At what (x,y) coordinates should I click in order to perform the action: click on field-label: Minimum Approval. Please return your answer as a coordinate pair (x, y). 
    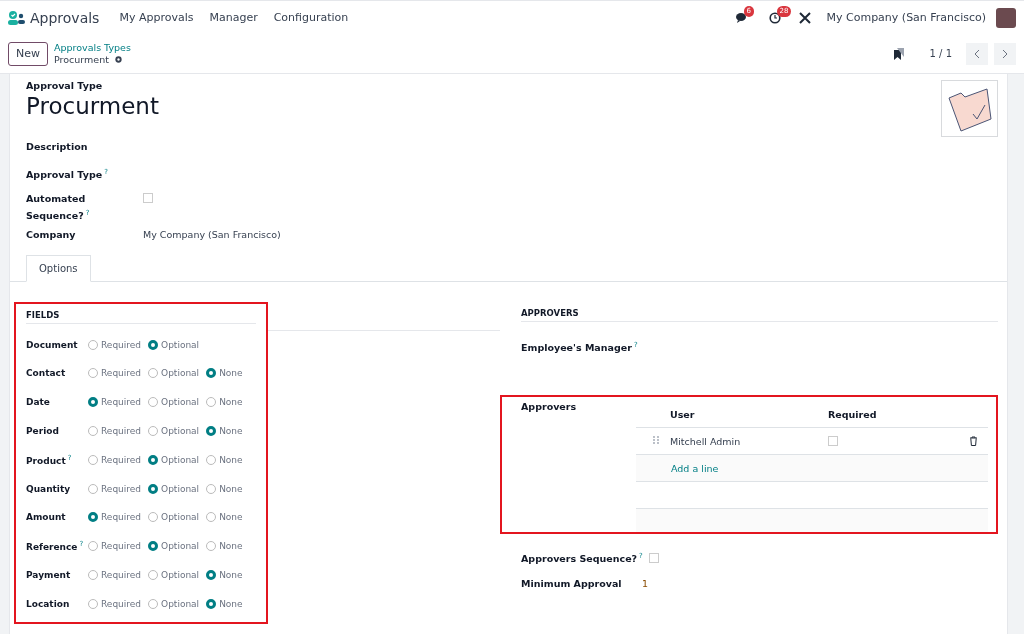
    Looking at the image, I should click on (572, 583).